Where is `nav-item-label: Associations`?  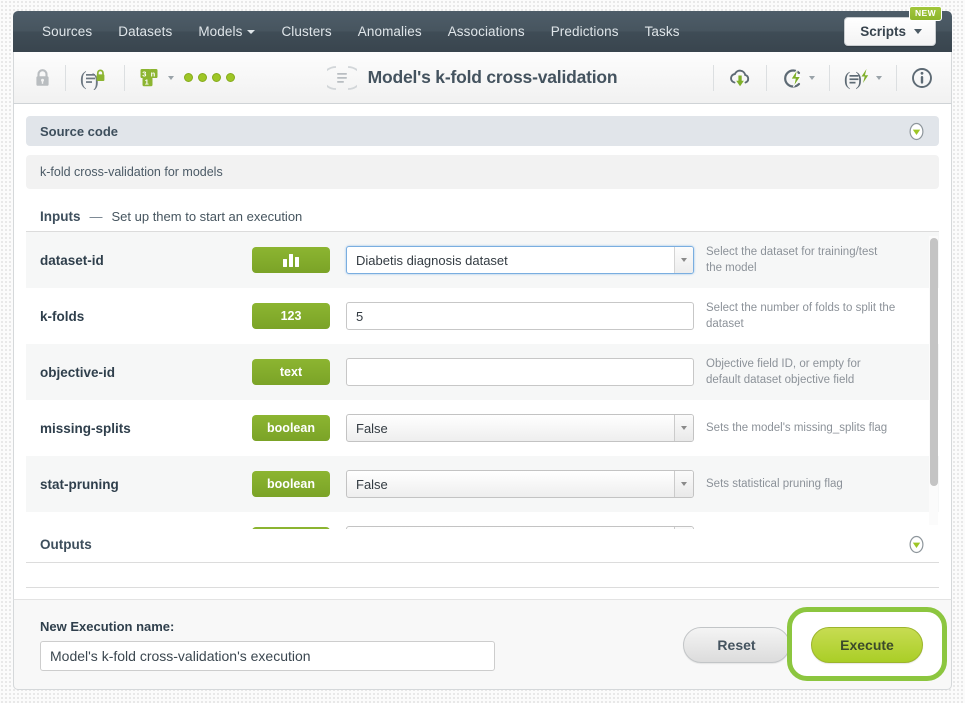
nav-item-label: Associations is located at coordinates (486, 31).